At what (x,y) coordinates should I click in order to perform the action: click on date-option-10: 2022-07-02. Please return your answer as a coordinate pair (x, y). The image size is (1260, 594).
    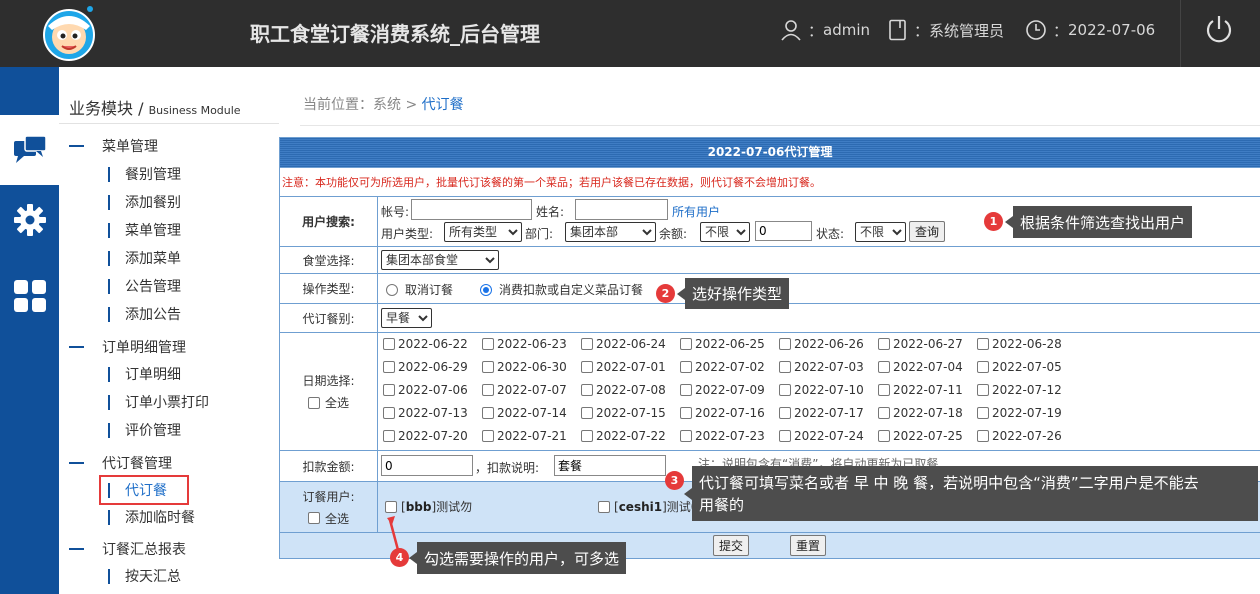
    Looking at the image, I should click on (722, 367).